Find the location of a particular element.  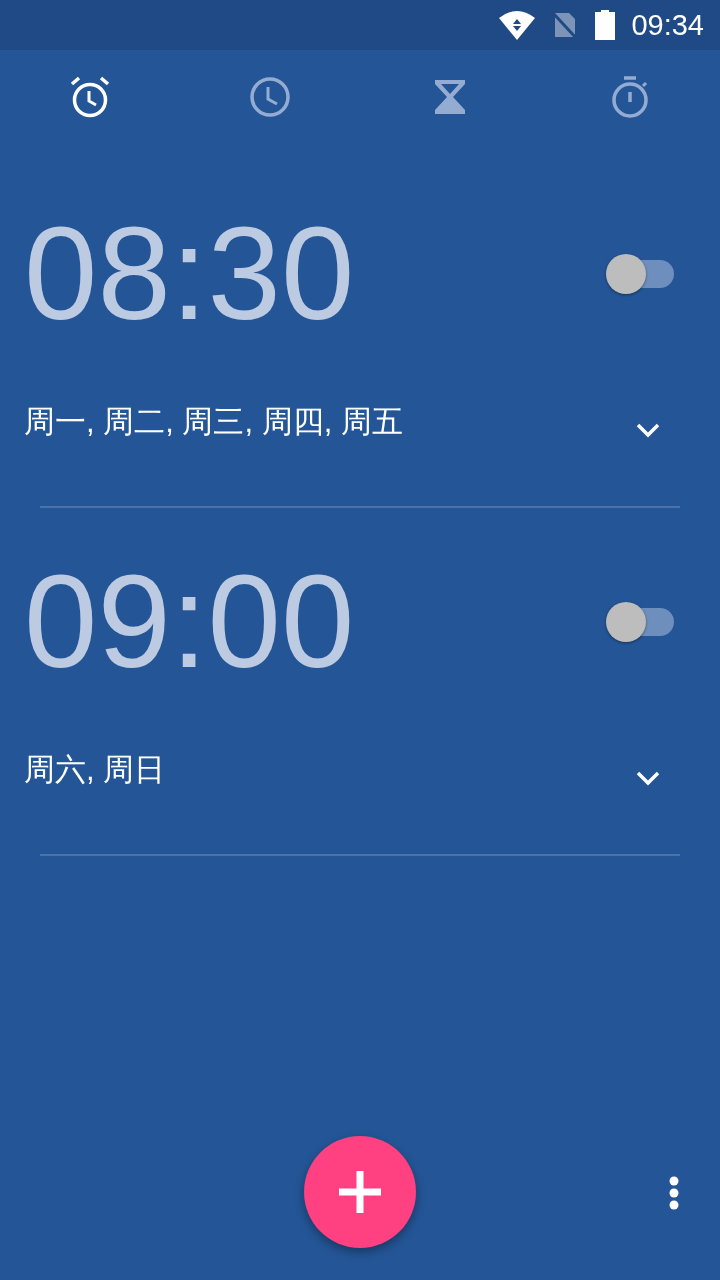

clock-icon is located at coordinates (270, 97).